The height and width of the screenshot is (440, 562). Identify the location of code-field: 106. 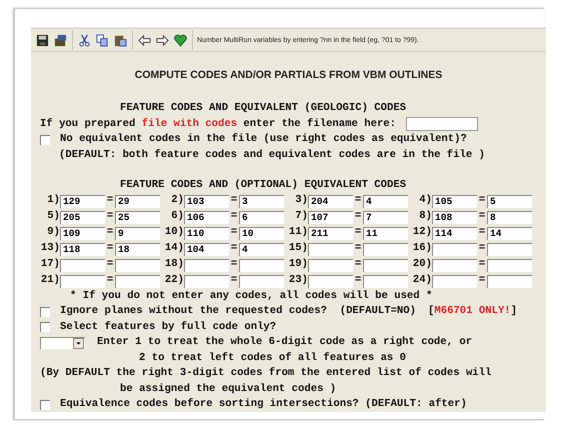
(206, 217).